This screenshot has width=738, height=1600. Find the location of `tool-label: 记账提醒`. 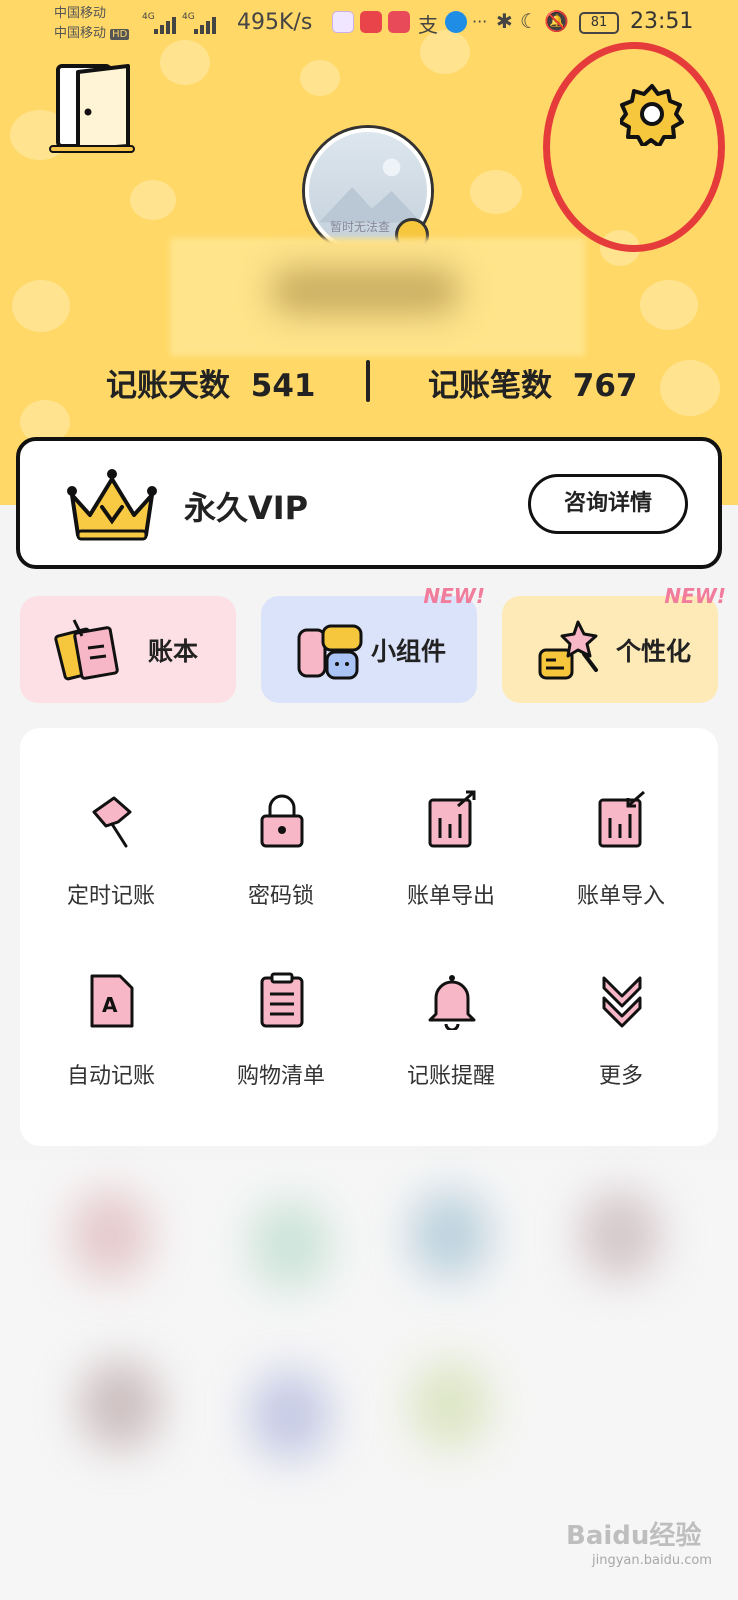

tool-label: 记账提醒 is located at coordinates (450, 1076).